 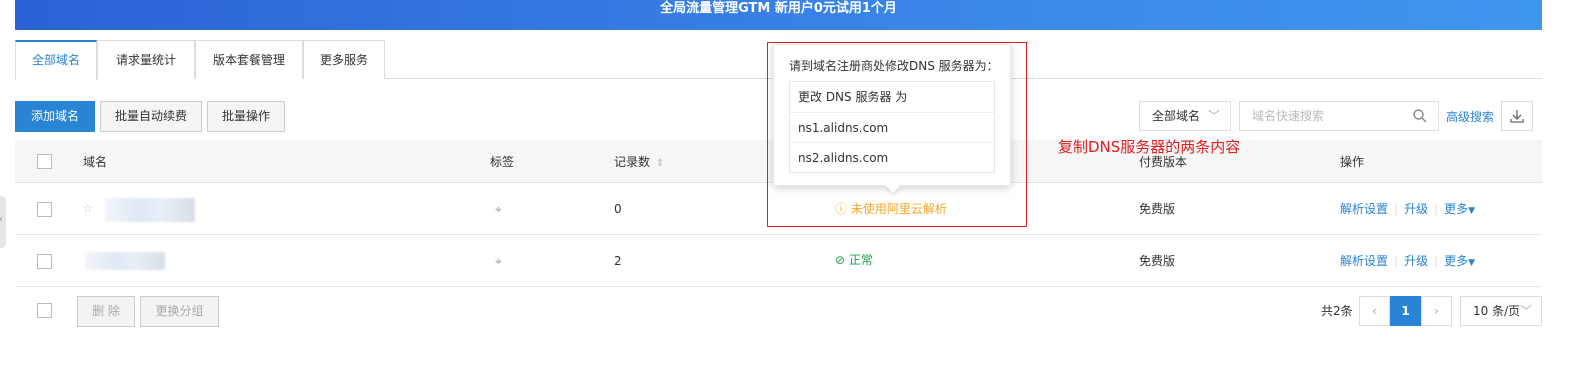 What do you see at coordinates (151, 116) in the screenshot?
I see `bulk-auto-renew-button: 批量自动续费` at bounding box center [151, 116].